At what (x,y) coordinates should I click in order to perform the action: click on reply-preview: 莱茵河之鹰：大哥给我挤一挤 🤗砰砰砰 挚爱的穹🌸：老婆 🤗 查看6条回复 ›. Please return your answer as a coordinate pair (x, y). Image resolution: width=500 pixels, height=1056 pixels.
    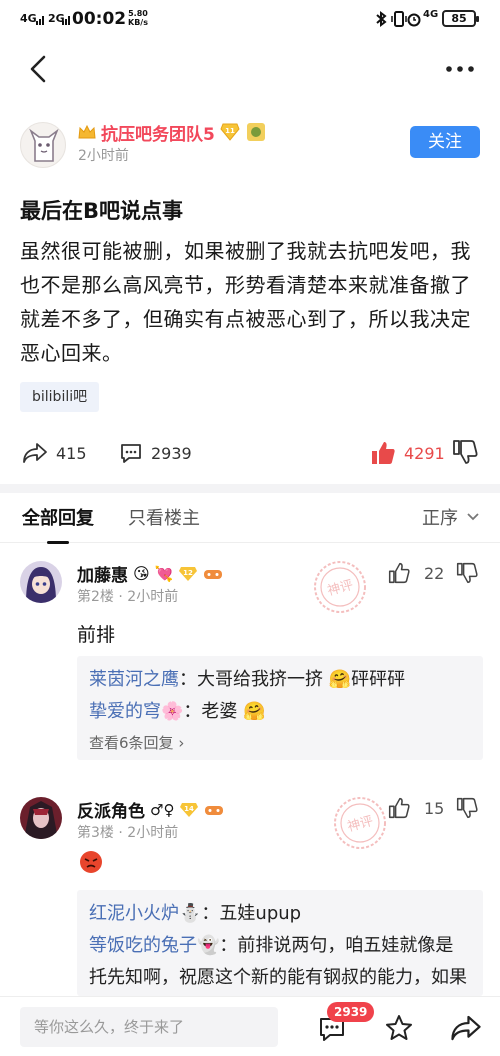
    Looking at the image, I should click on (280, 708).